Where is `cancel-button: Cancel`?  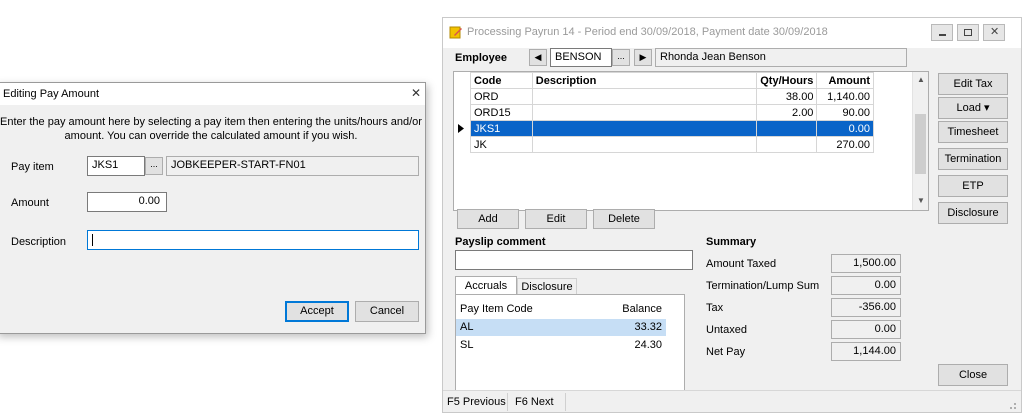
cancel-button: Cancel is located at coordinates (387, 311).